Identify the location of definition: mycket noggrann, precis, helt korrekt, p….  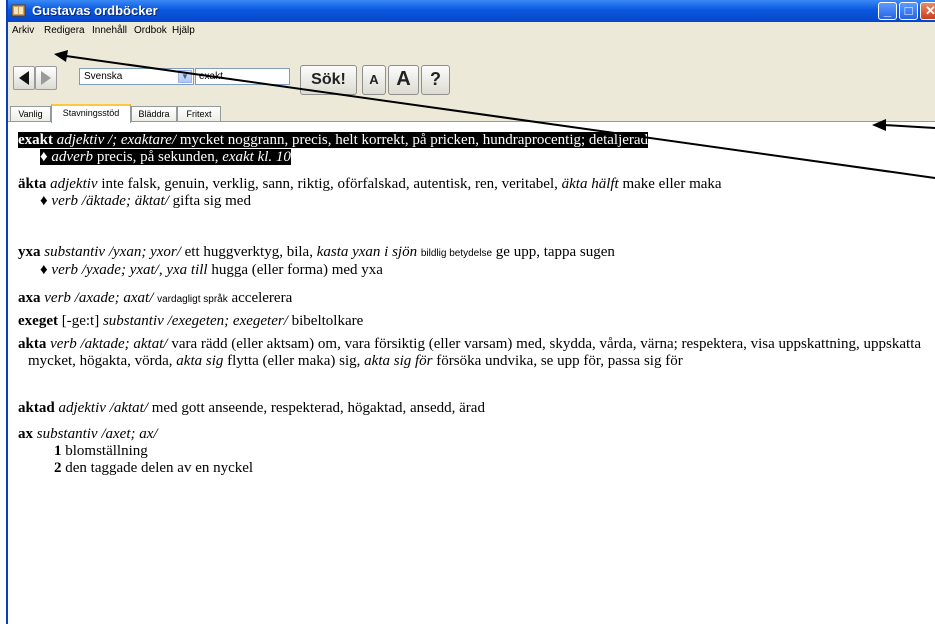
(412, 140).